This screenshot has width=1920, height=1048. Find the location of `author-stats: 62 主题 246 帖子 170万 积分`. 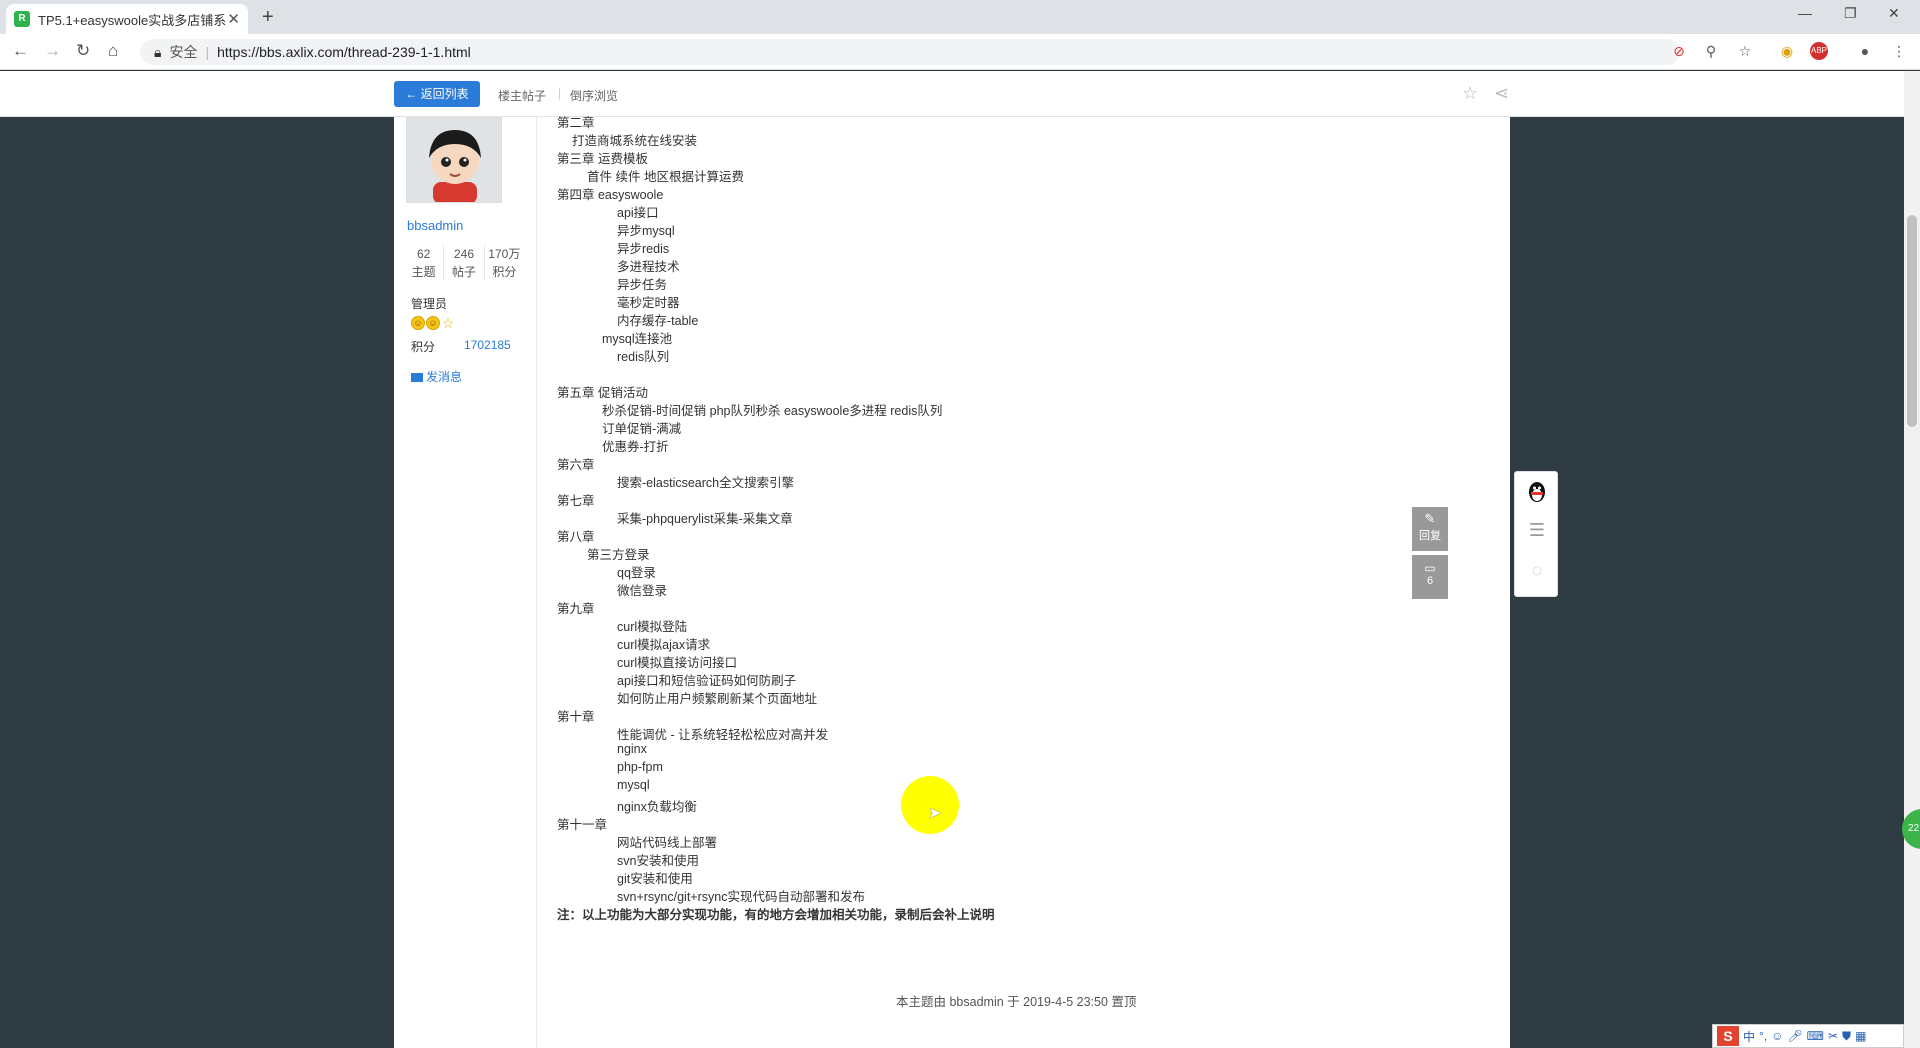

author-stats: 62 主题 246 帖子 170万 积分 is located at coordinates (464, 263).